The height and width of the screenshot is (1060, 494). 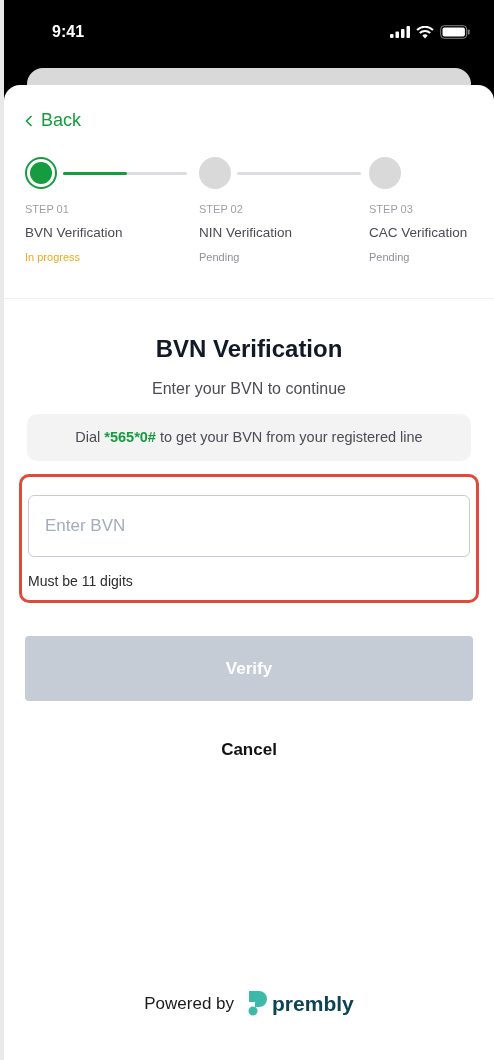 What do you see at coordinates (400, 32) in the screenshot?
I see `signal-icon` at bounding box center [400, 32].